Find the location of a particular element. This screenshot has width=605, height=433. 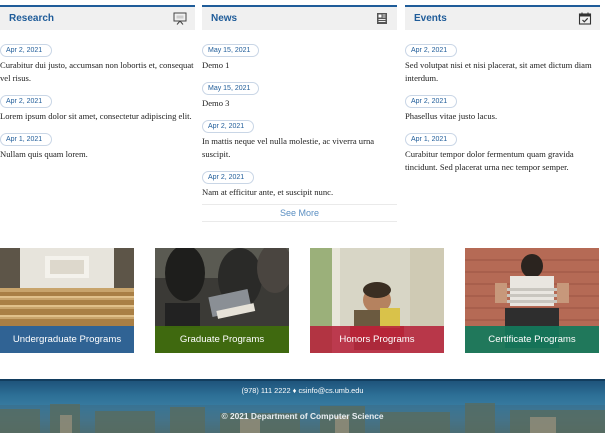

honors-programs-label: Honors Programs is located at coordinates (377, 339).